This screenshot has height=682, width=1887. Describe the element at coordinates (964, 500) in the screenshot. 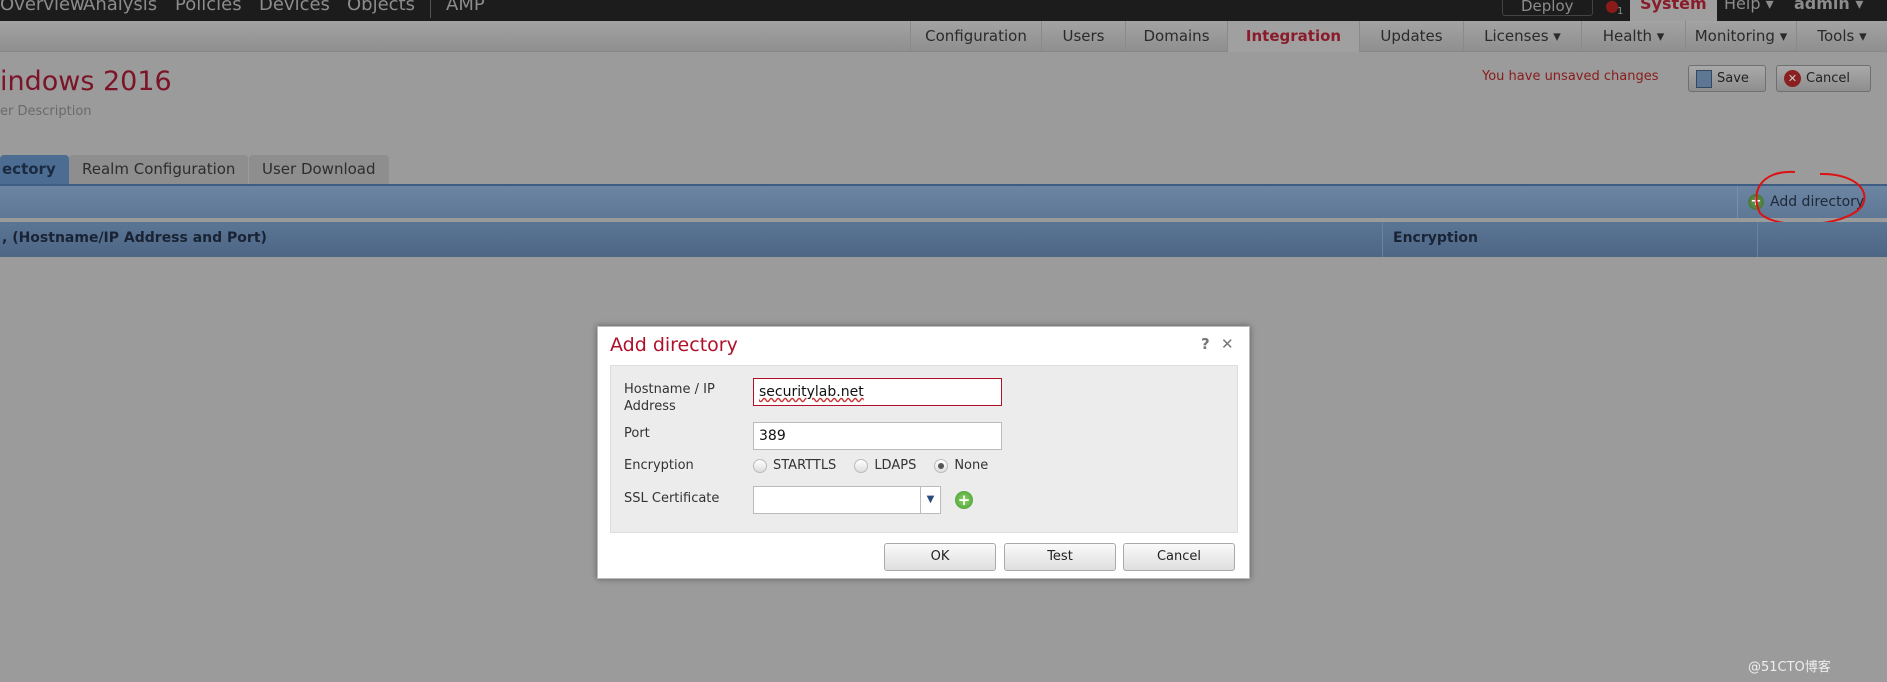

I see `add-certificate-icon: +` at that location.